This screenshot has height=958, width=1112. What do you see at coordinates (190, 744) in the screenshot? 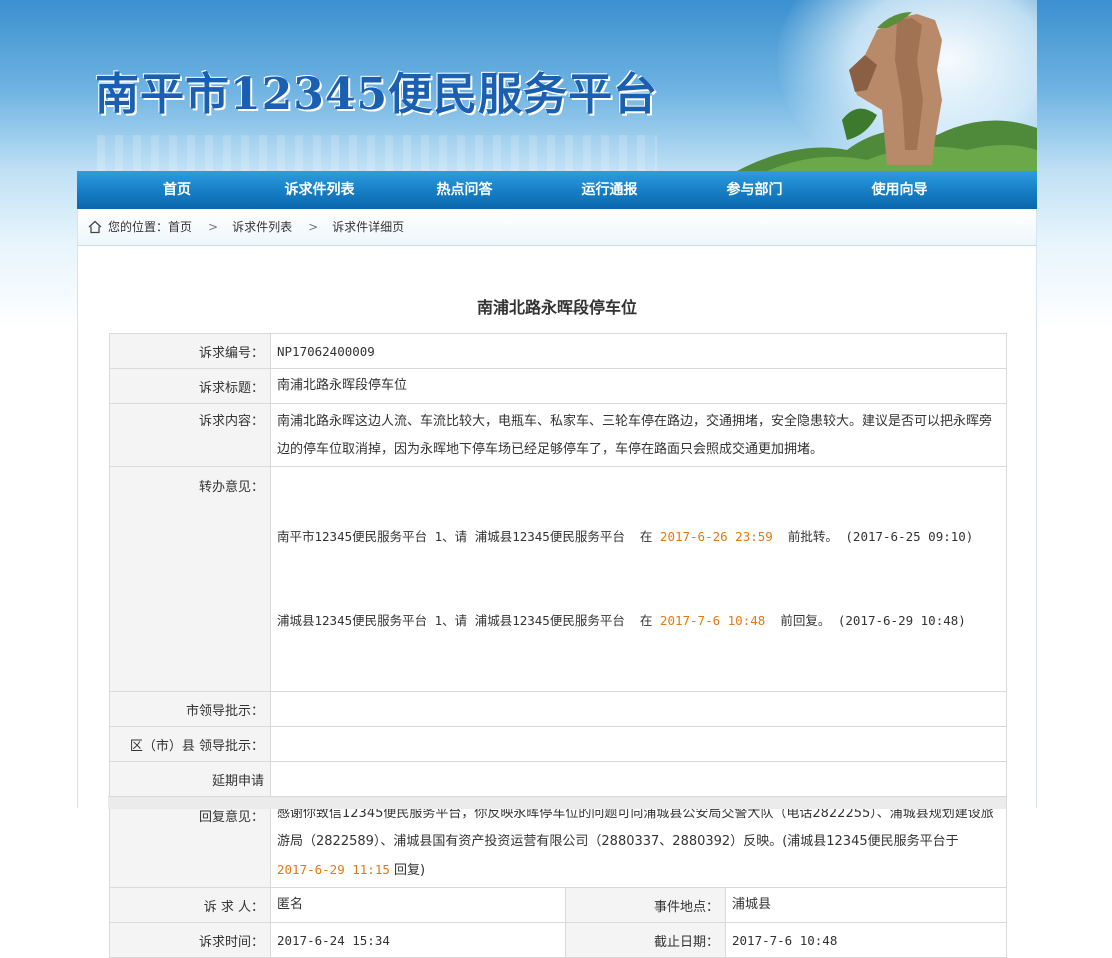
I see `field-label: 区（市）县 领导批示：` at bounding box center [190, 744].